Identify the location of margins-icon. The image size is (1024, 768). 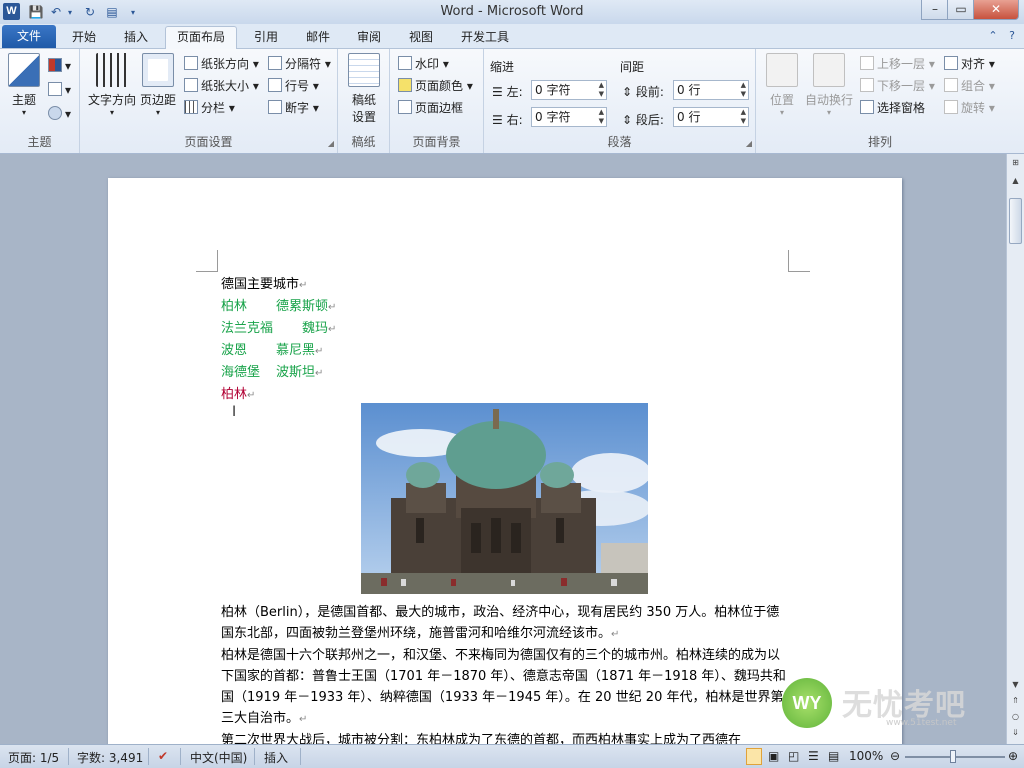
(158, 70).